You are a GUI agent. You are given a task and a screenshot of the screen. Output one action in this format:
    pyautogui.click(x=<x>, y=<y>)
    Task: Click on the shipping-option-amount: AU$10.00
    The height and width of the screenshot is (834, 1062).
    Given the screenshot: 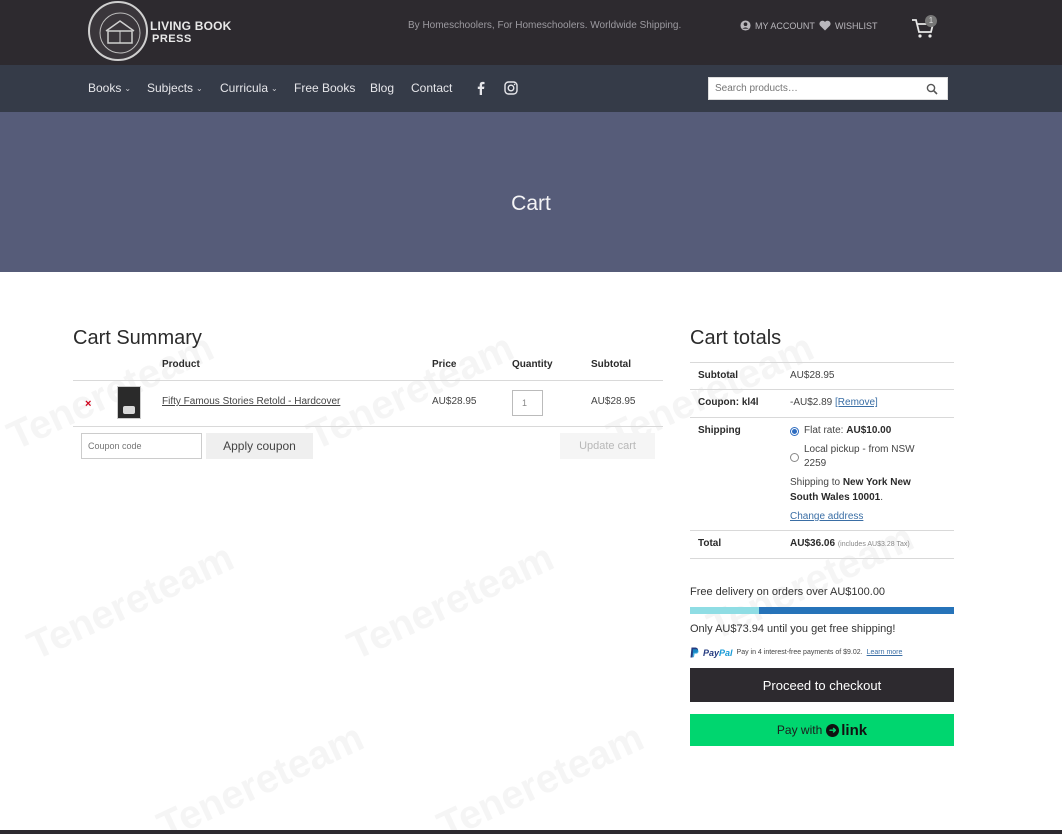 What is the action you would take?
    pyautogui.click(x=869, y=430)
    